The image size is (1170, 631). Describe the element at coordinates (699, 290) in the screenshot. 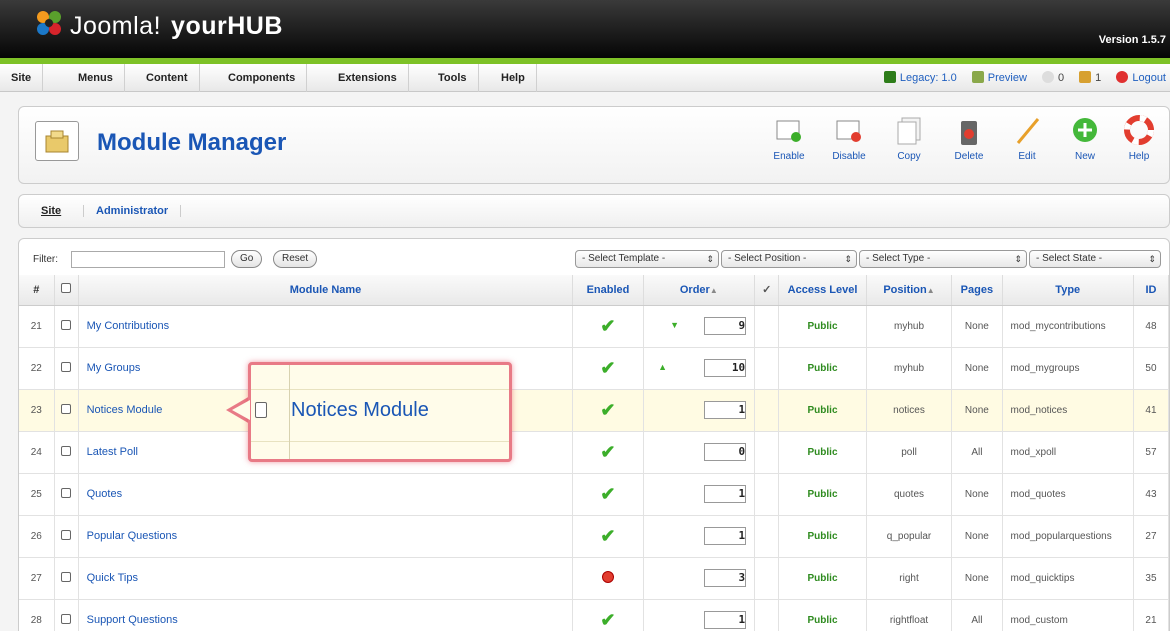

I see `col-order: Order▲` at that location.